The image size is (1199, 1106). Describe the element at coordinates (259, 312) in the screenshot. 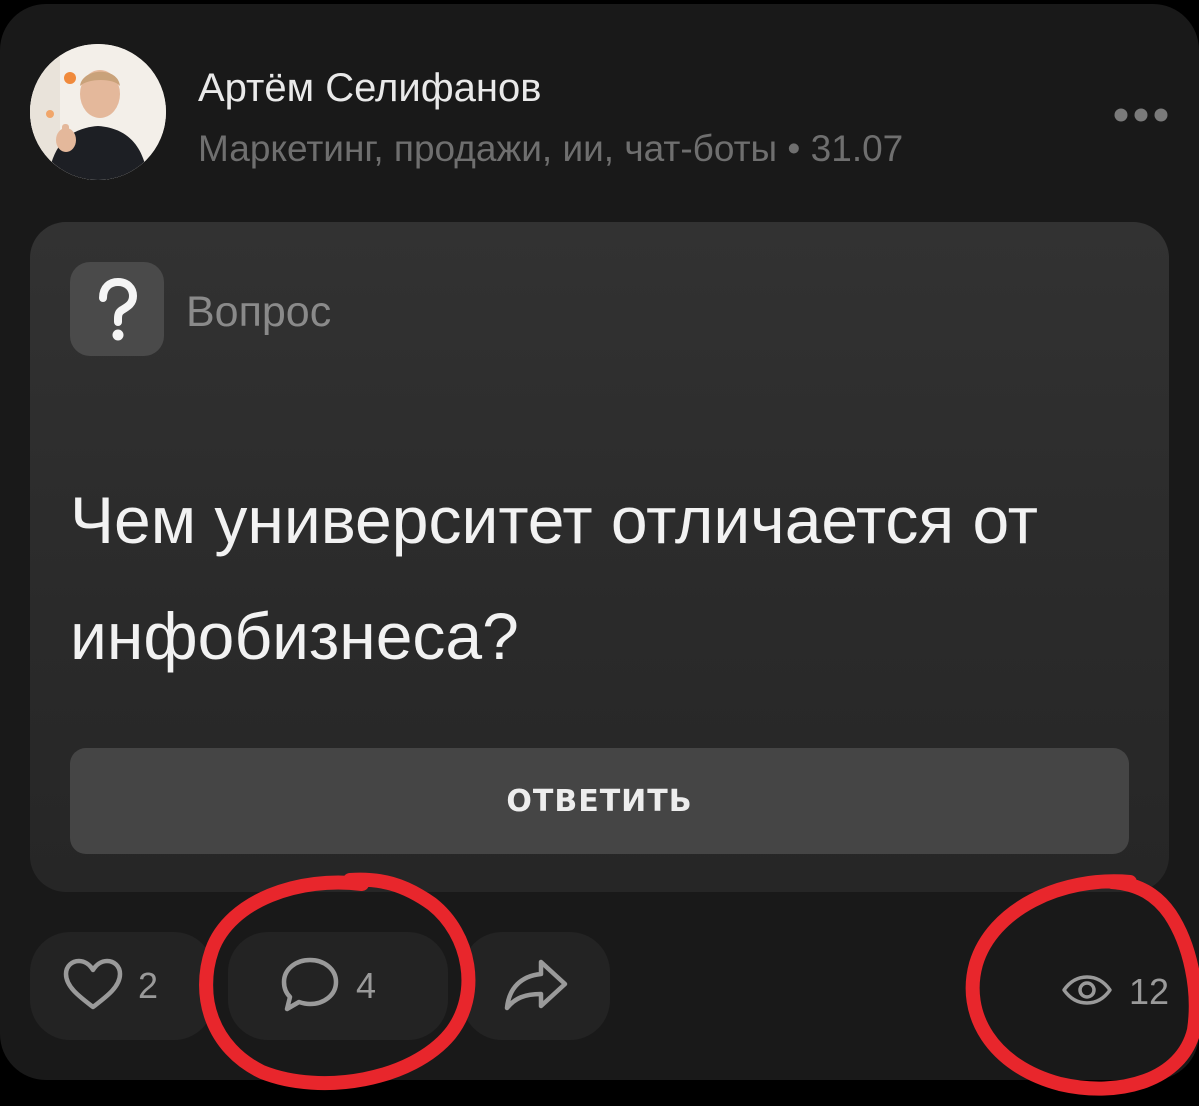

I see `question-label: Вопрос` at that location.